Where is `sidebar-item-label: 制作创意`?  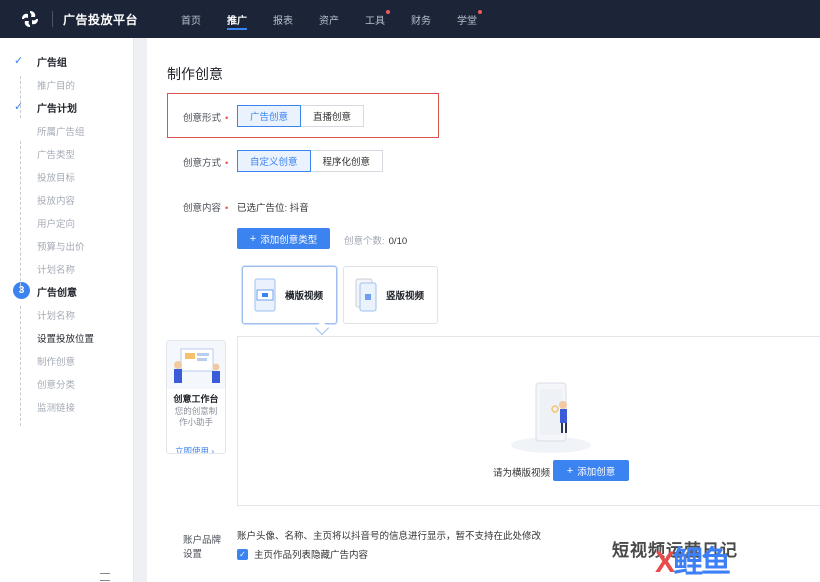
sidebar-item-label: 制作创意 is located at coordinates (56, 362).